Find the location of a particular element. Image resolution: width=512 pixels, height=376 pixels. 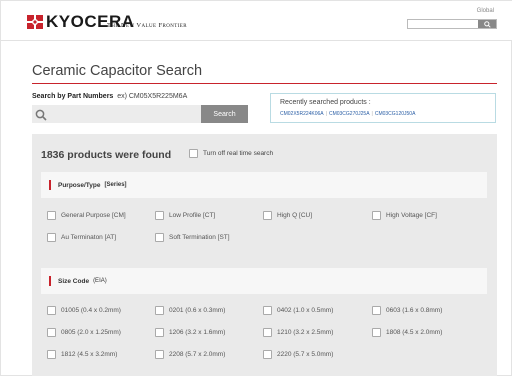

recent-search-link: CM03CG120J50A is located at coordinates (395, 114).